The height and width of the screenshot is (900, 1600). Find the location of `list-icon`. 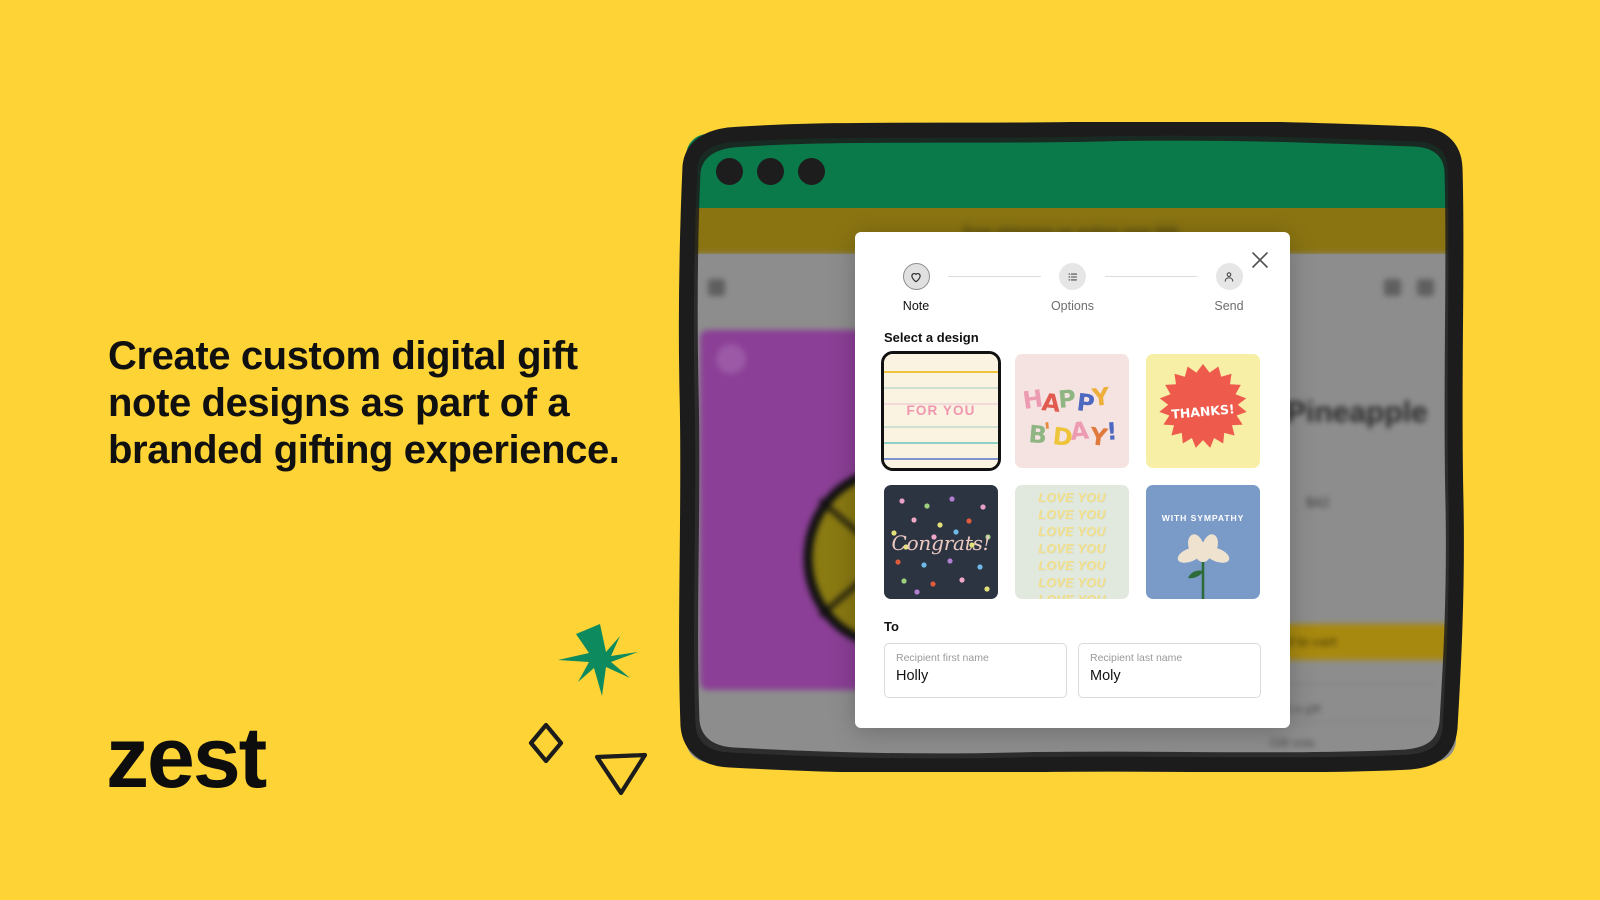

list-icon is located at coordinates (1072, 276).